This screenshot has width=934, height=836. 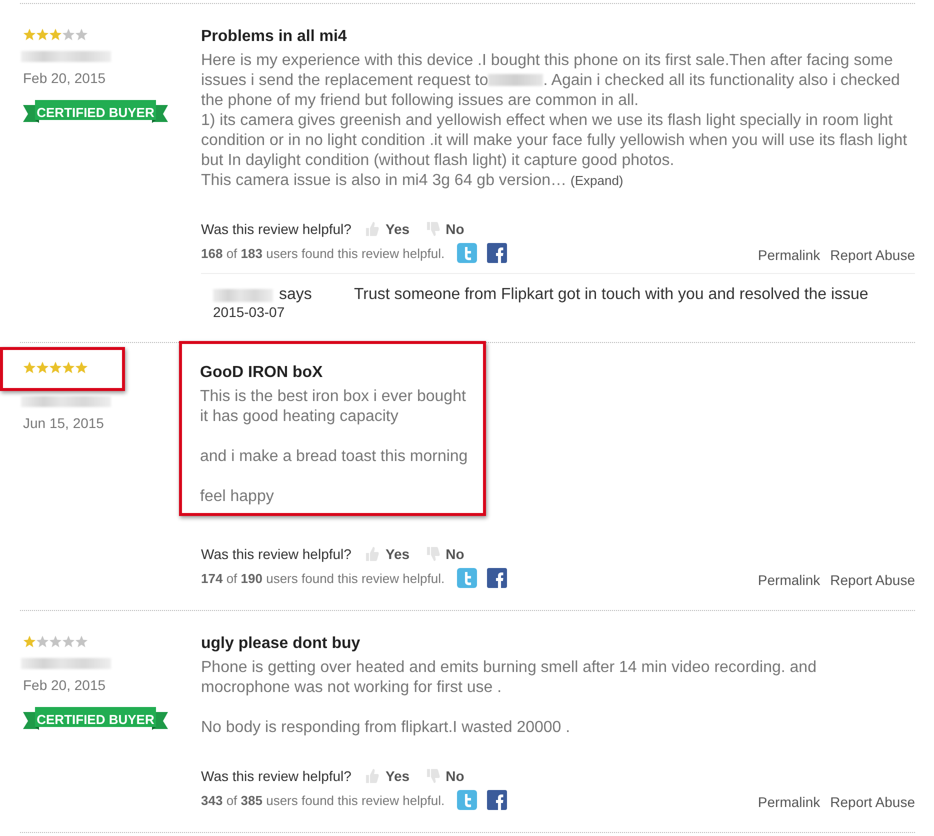 What do you see at coordinates (262, 373) in the screenshot?
I see `review-title: GooD IRON boX` at bounding box center [262, 373].